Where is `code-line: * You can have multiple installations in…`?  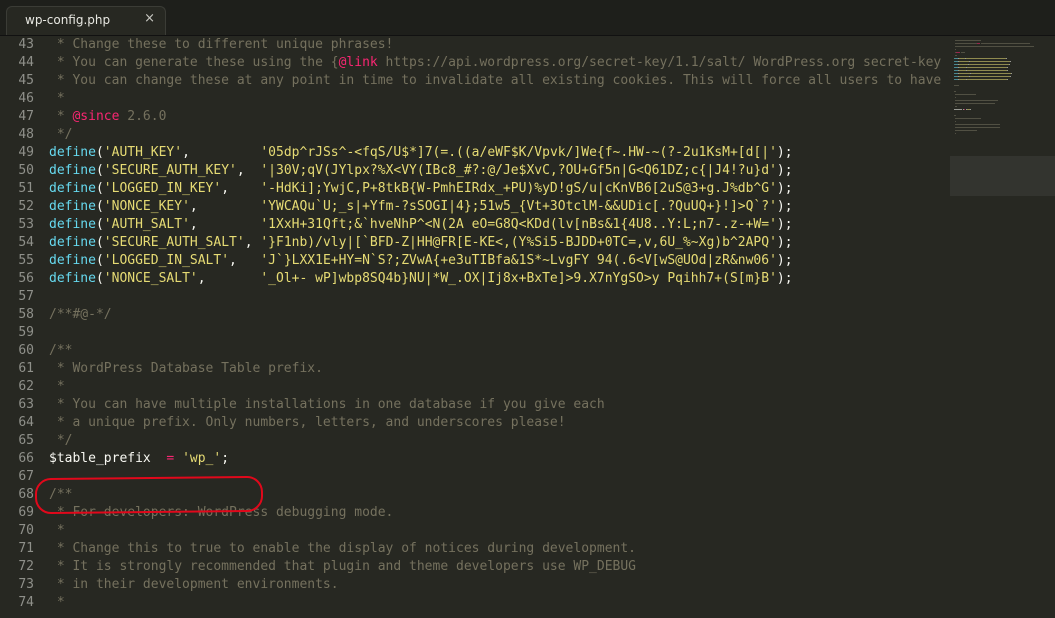 code-line: * You can have multiple installations in… is located at coordinates (499, 405).